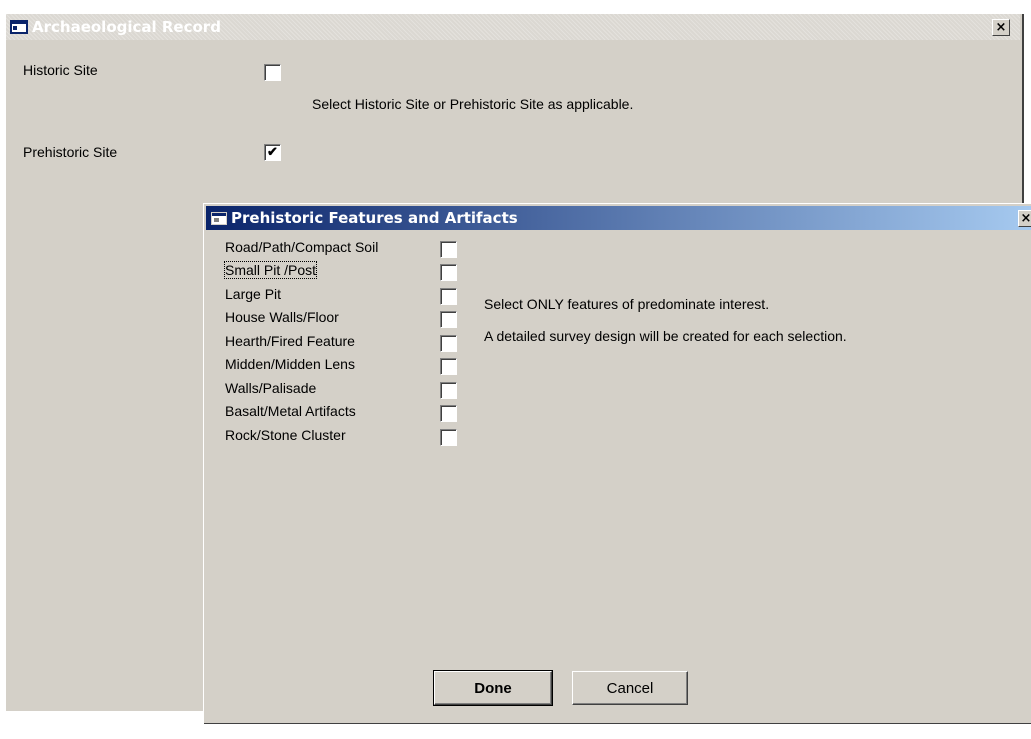 Image resolution: width=1031 pixels, height=739 pixels. I want to click on feature-checkbox-walls-palisade, so click(448, 390).